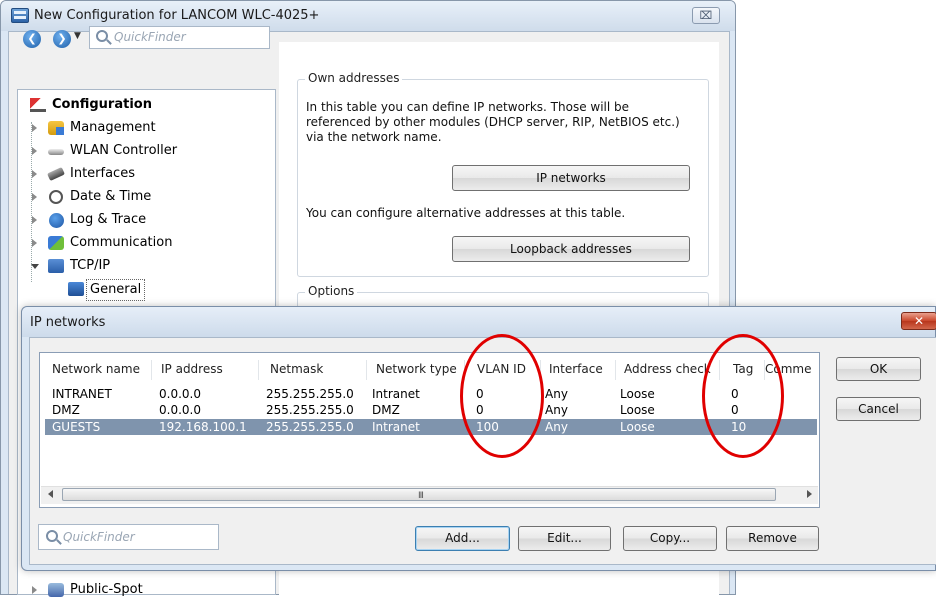  I want to click on network-general-icon, so click(76, 289).